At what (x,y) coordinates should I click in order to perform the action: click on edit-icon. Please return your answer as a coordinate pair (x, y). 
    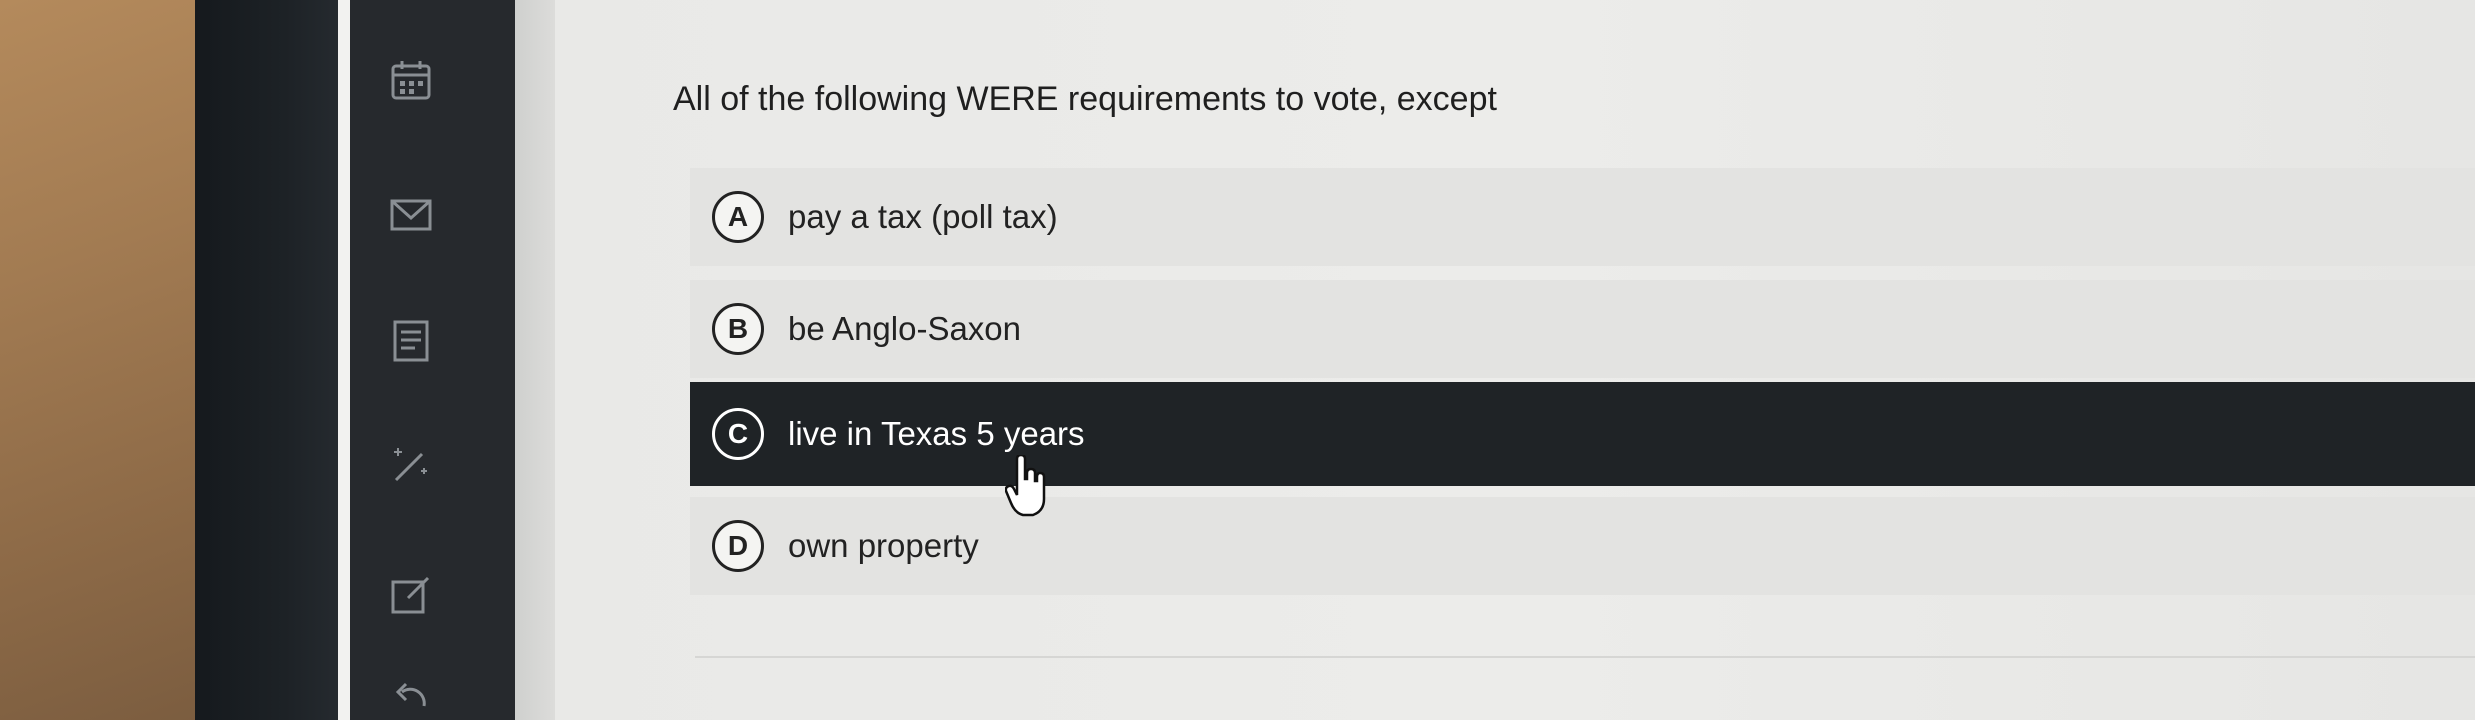
    Looking at the image, I should click on (411, 595).